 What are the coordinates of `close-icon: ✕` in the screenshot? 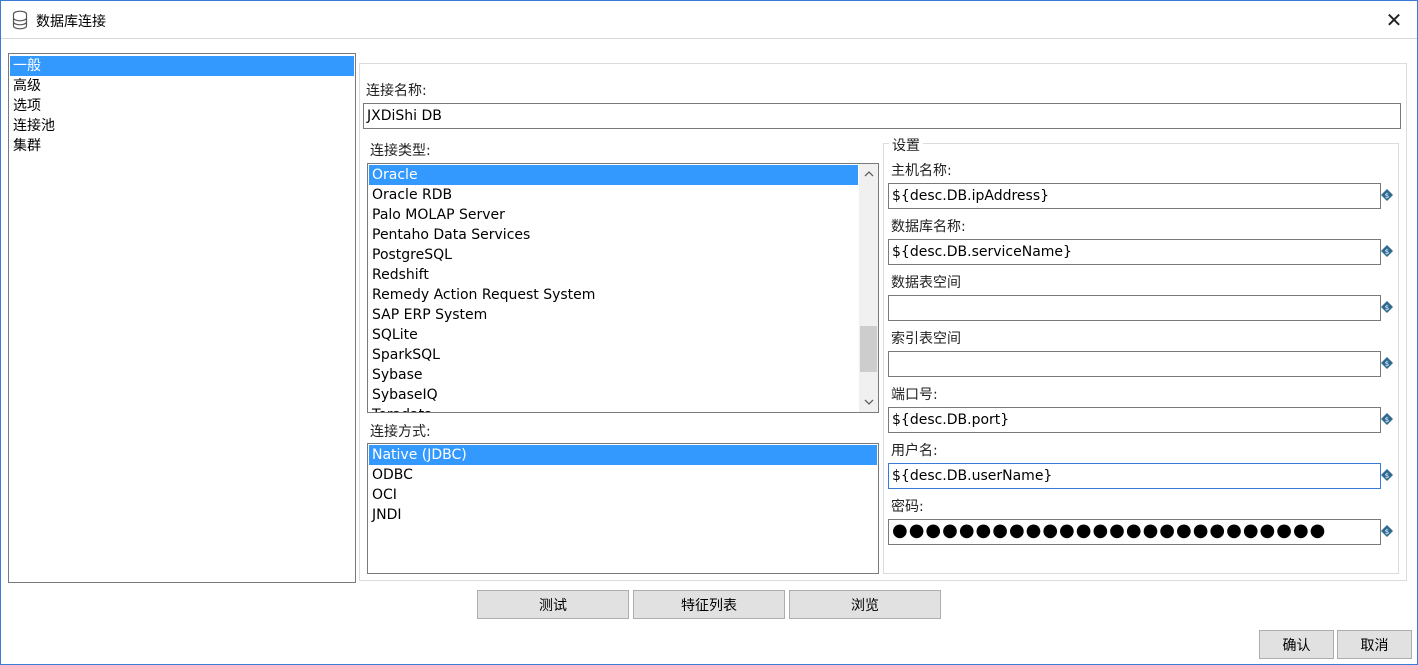 It's located at (1394, 19).